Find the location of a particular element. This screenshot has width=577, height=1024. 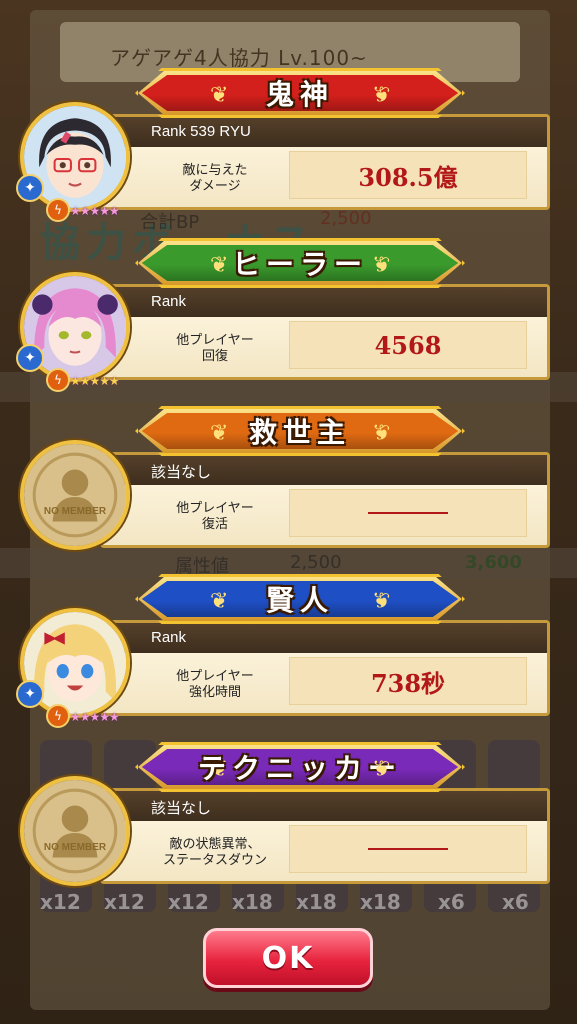

award-title-banner: ❦ 賢人 ❦ is located at coordinates (300, 599).